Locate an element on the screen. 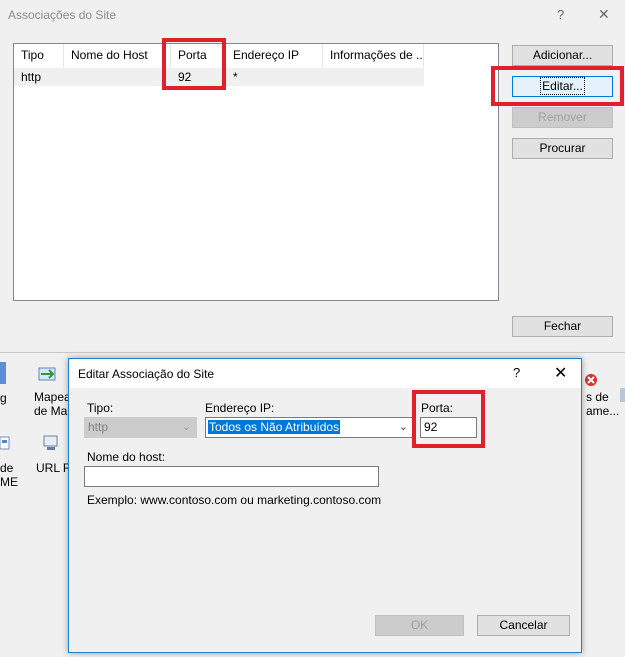  feature-label-mapea: Mapea is located at coordinates (52, 397).